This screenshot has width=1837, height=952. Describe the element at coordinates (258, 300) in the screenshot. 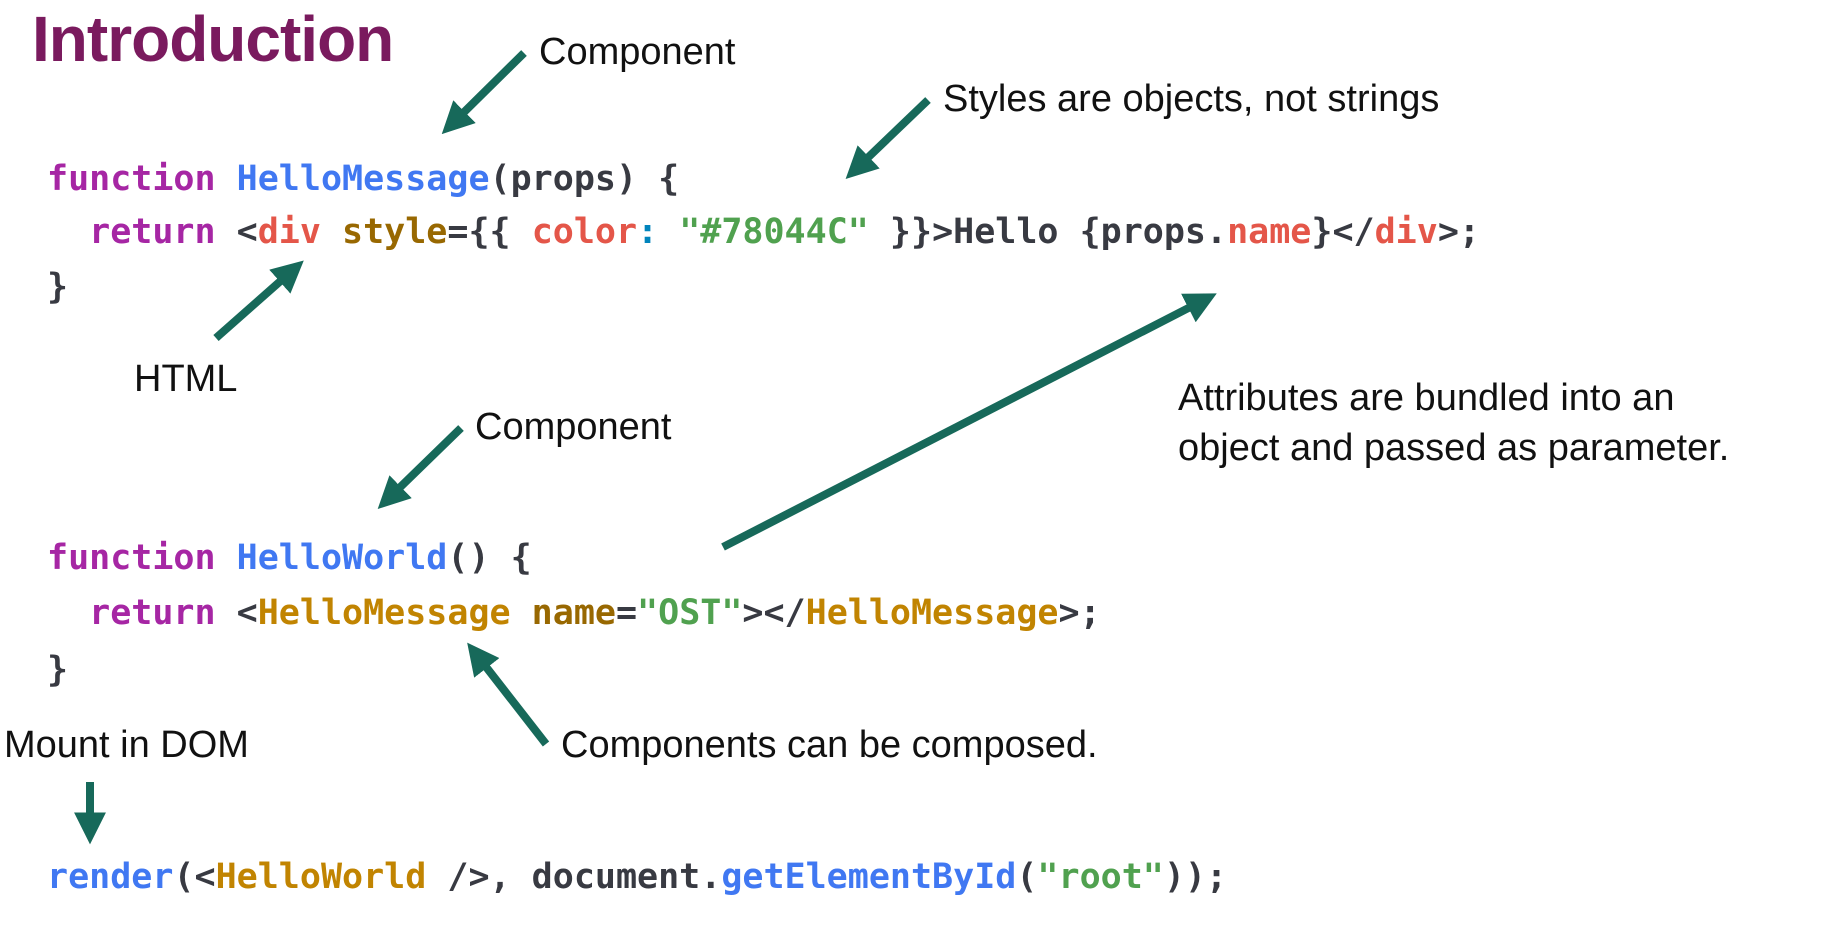

I see `arrow-html` at that location.